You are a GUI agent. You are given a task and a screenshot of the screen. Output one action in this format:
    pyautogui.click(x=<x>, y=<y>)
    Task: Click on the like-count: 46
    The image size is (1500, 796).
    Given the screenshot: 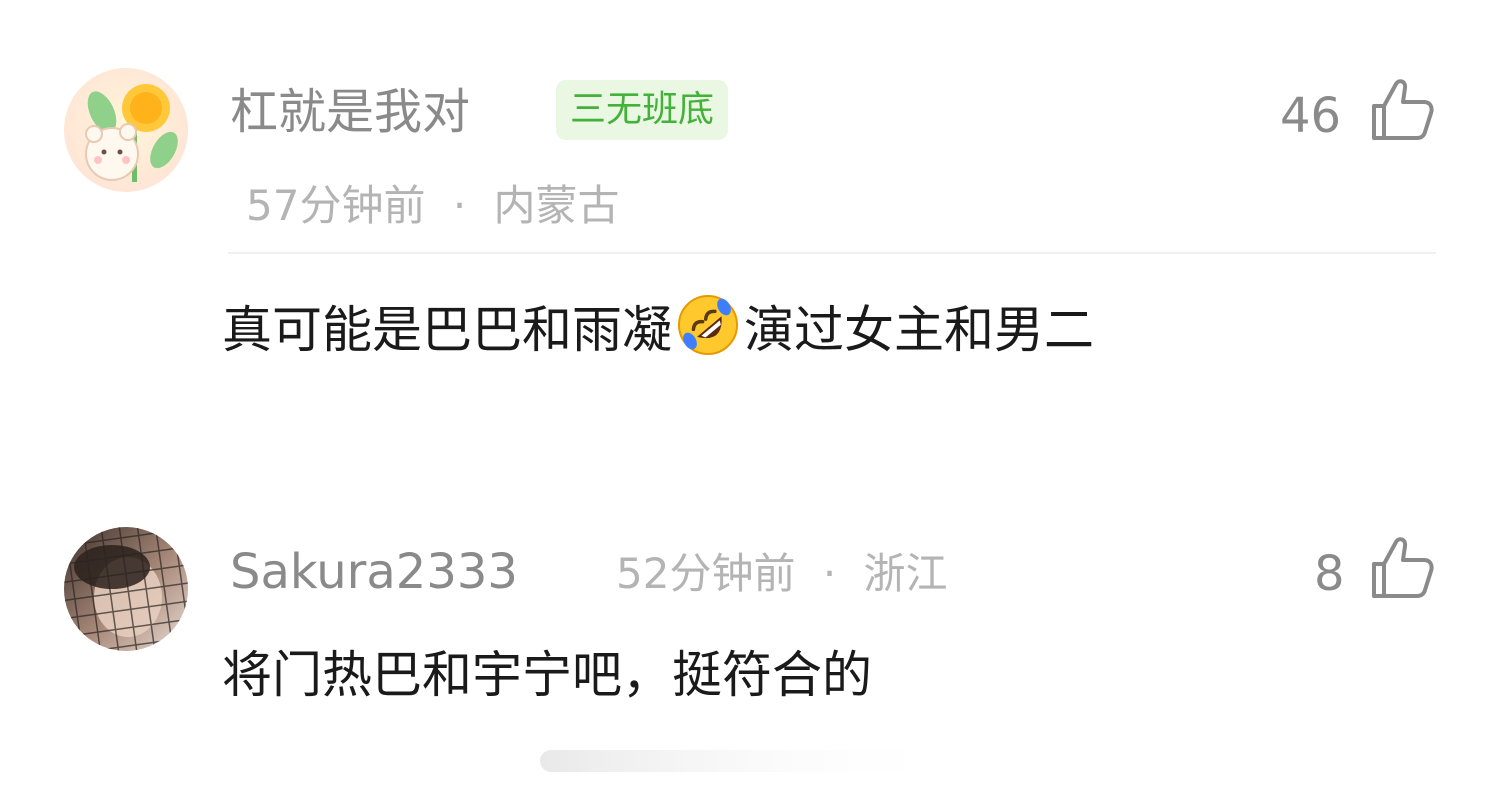 What is the action you would take?
    pyautogui.click(x=1311, y=116)
    